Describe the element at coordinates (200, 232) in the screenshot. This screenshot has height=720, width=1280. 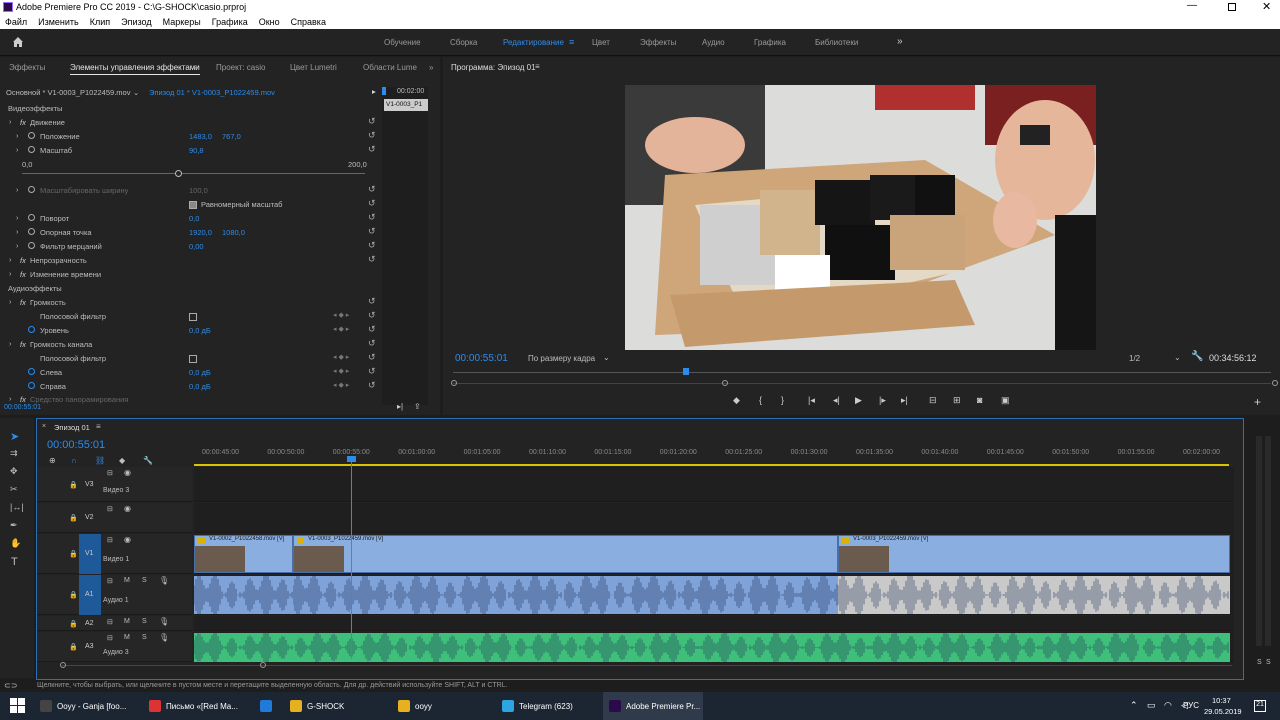
I see `anchor-x: 1920,0` at that location.